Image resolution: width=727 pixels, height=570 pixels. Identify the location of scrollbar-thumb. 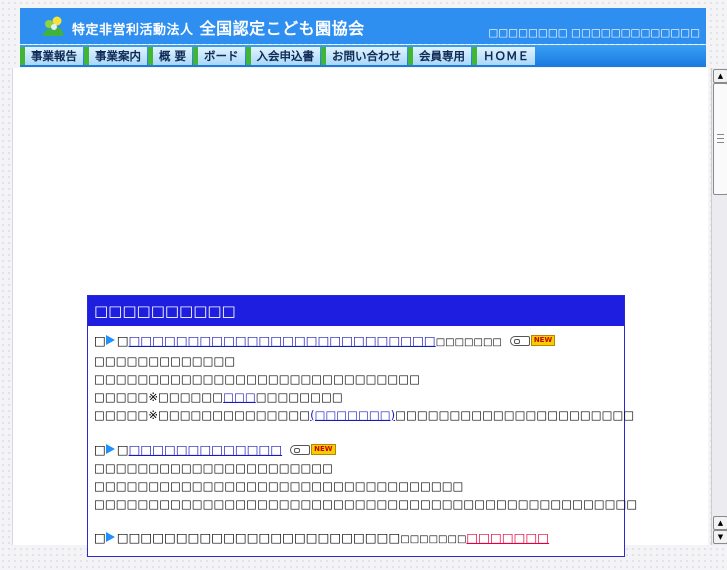
(720, 139).